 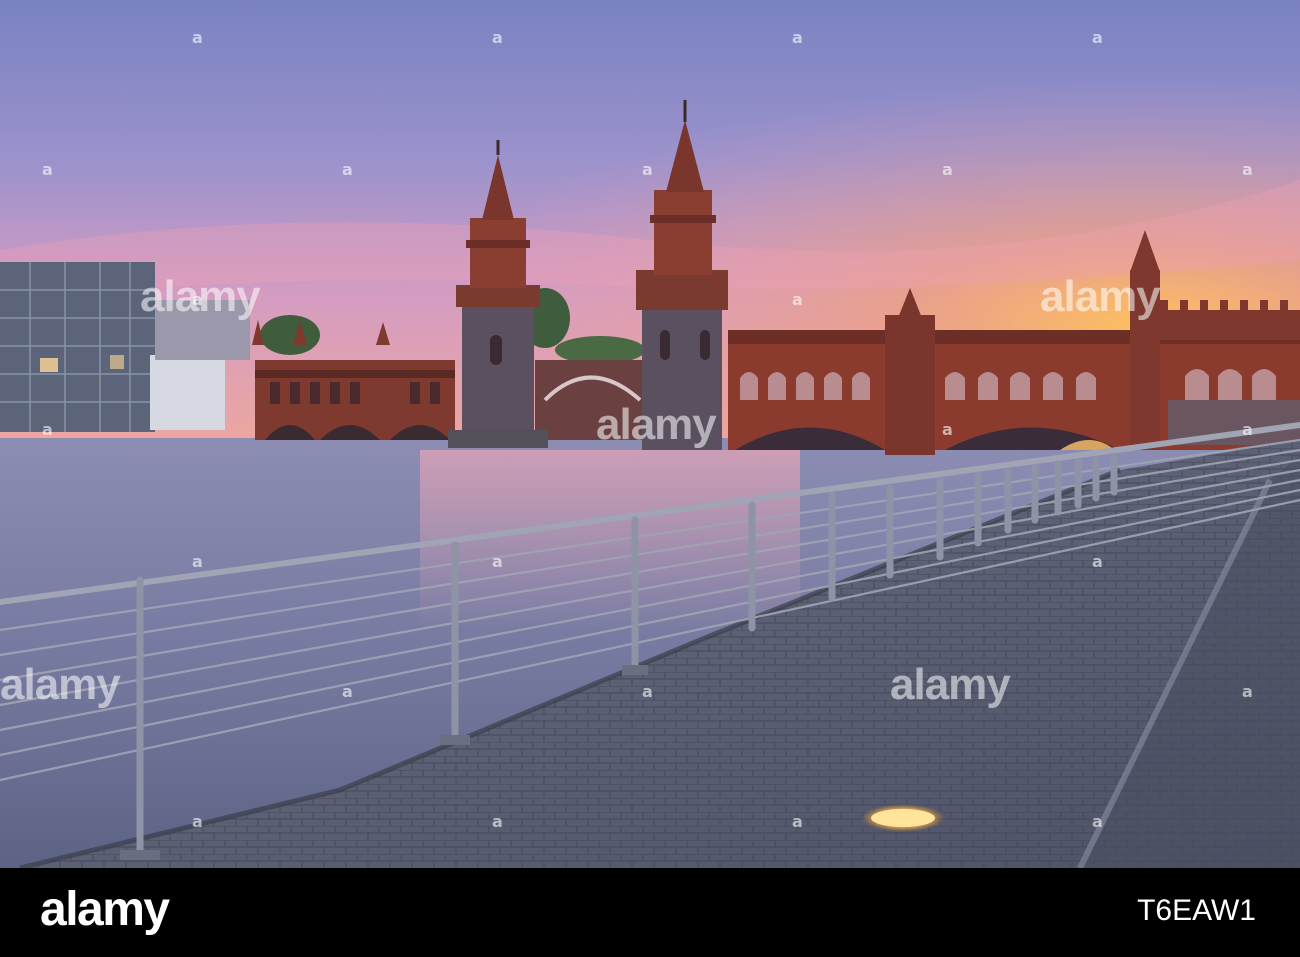 What do you see at coordinates (105, 910) in the screenshot?
I see `alamy-logo: alamy` at bounding box center [105, 910].